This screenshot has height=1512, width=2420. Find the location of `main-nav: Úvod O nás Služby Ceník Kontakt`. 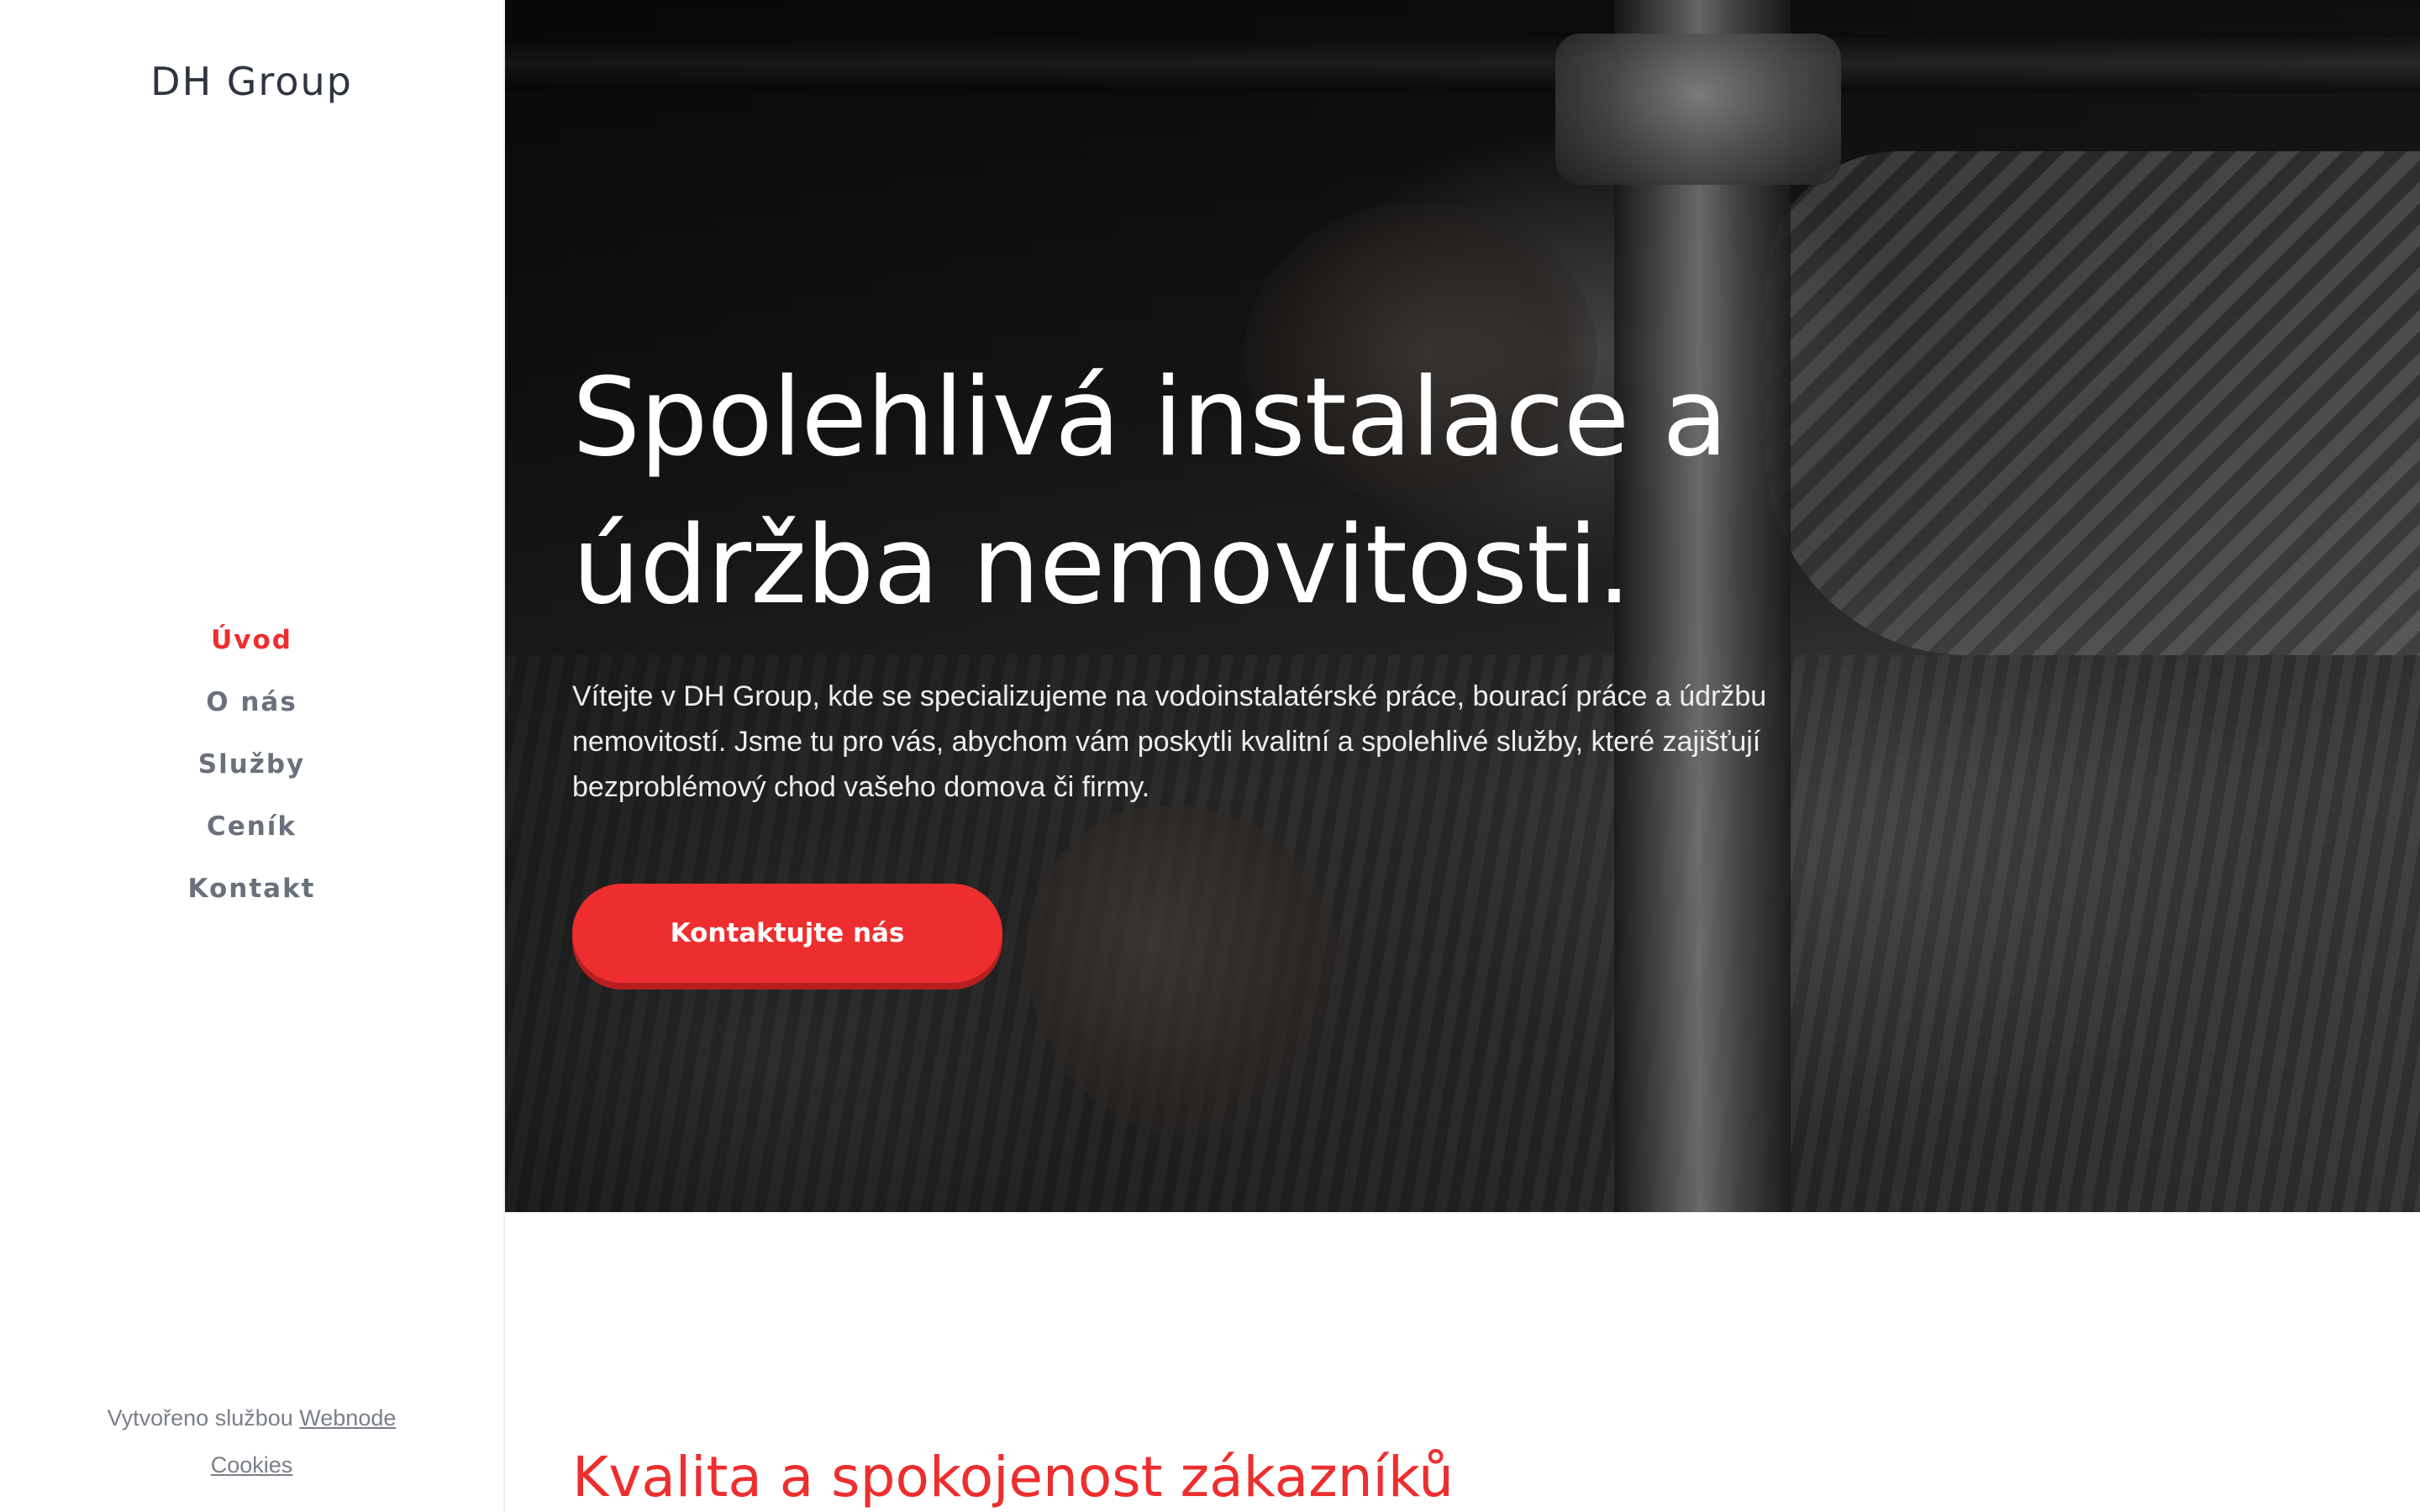

main-nav: Úvod O nás Služby Ceník Kontakt is located at coordinates (251, 770).